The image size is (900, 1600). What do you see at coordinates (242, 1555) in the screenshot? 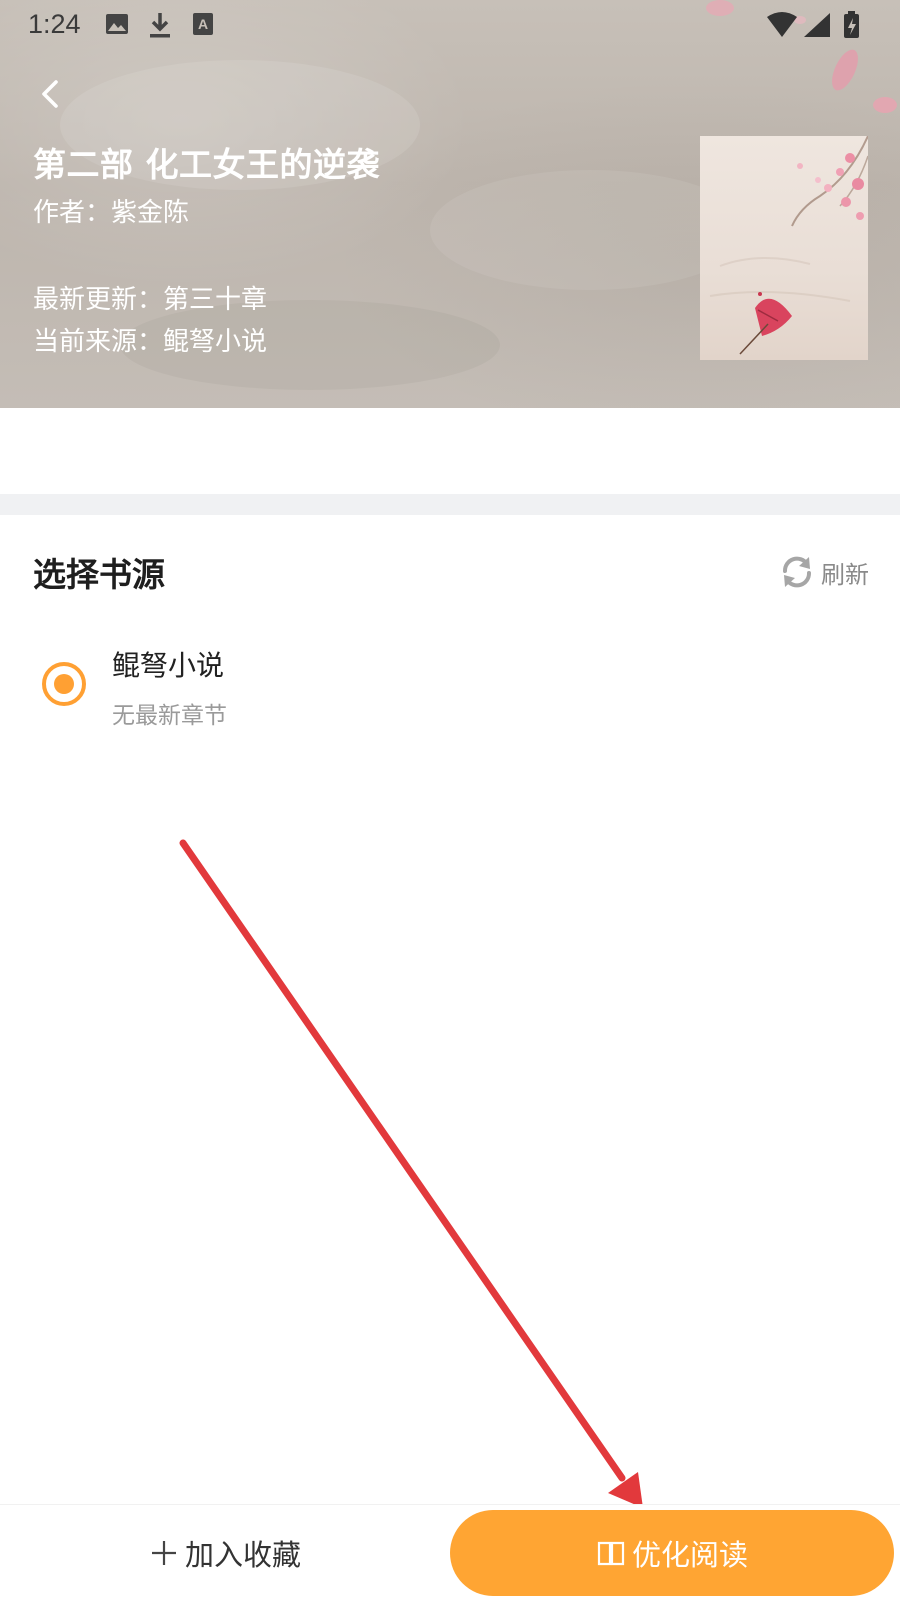
I see `add-to-favorites-label: 加入收藏` at bounding box center [242, 1555].